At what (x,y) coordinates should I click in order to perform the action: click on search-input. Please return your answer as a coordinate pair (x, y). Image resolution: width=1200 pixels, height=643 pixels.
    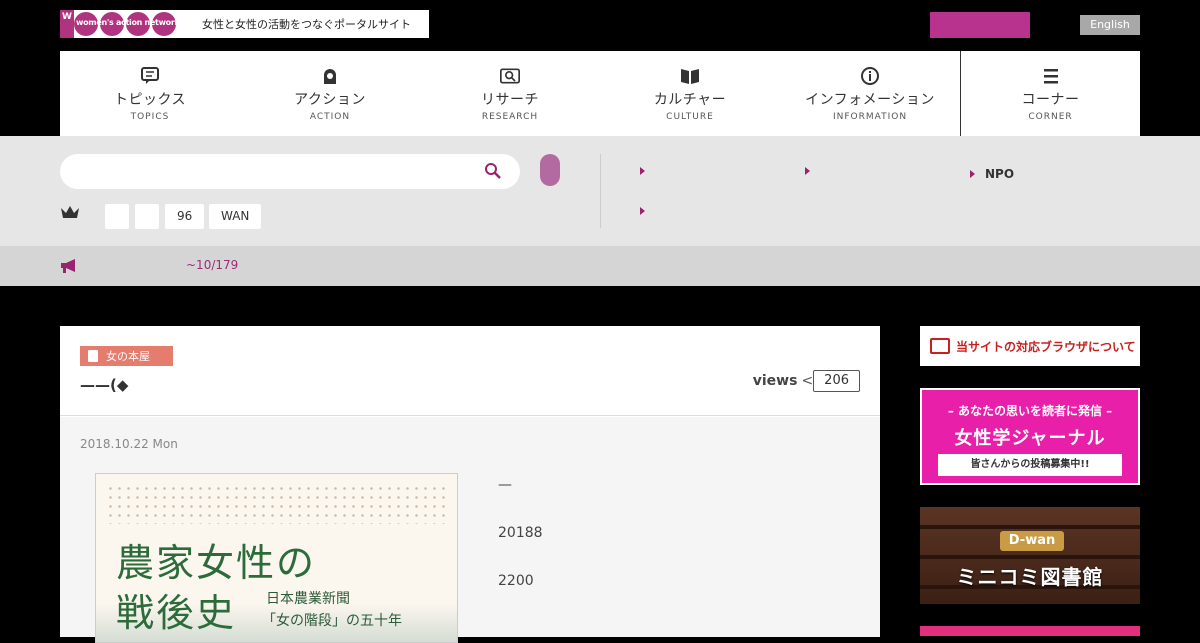
    Looking at the image, I should click on (290, 171).